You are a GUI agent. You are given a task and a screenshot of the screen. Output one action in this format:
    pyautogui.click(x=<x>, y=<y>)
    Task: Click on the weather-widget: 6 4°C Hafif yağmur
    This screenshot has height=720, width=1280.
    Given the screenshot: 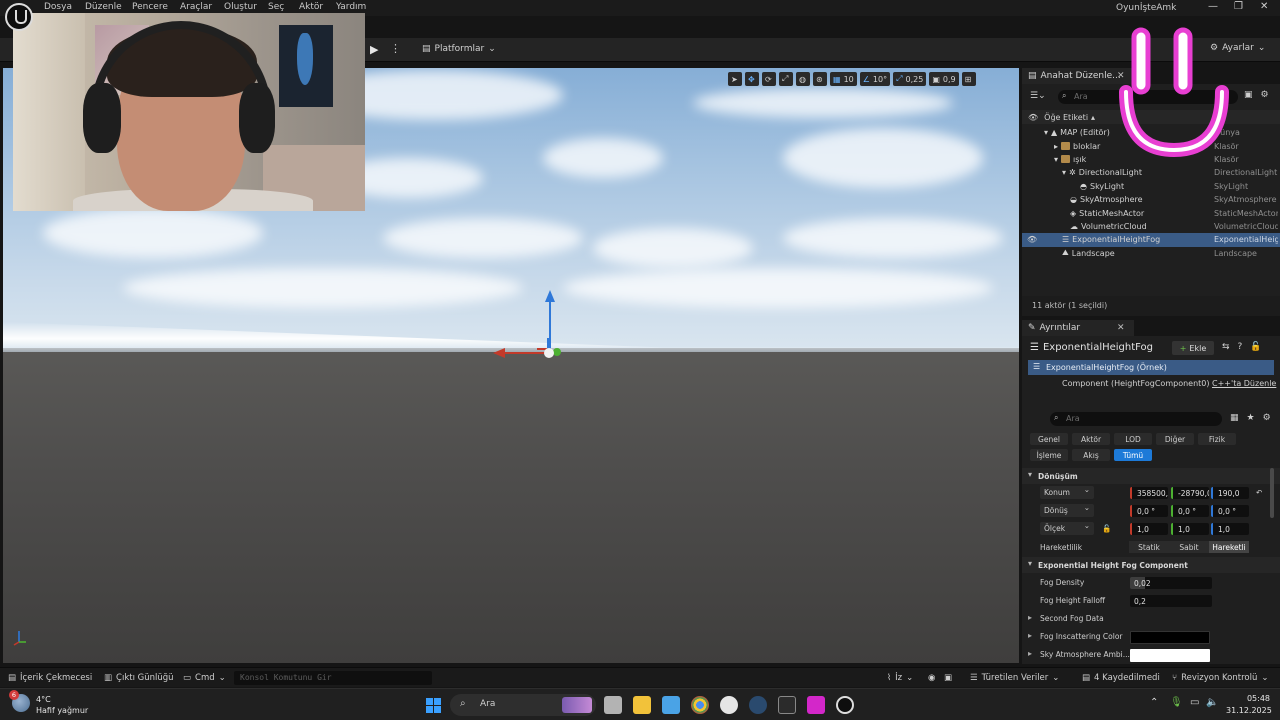 What is the action you would take?
    pyautogui.click(x=48, y=703)
    